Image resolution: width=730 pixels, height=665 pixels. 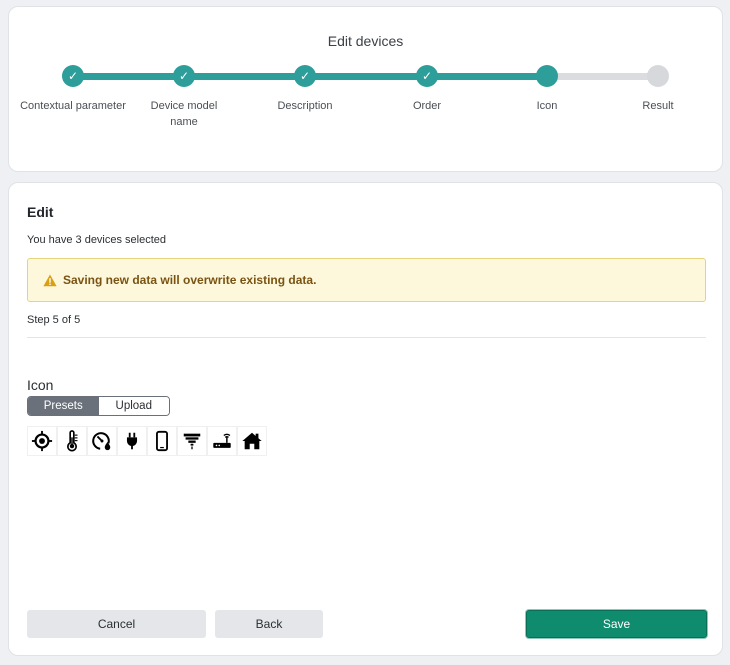 What do you see at coordinates (54, 320) in the screenshot?
I see `step-count-text: Step 5 of 5` at bounding box center [54, 320].